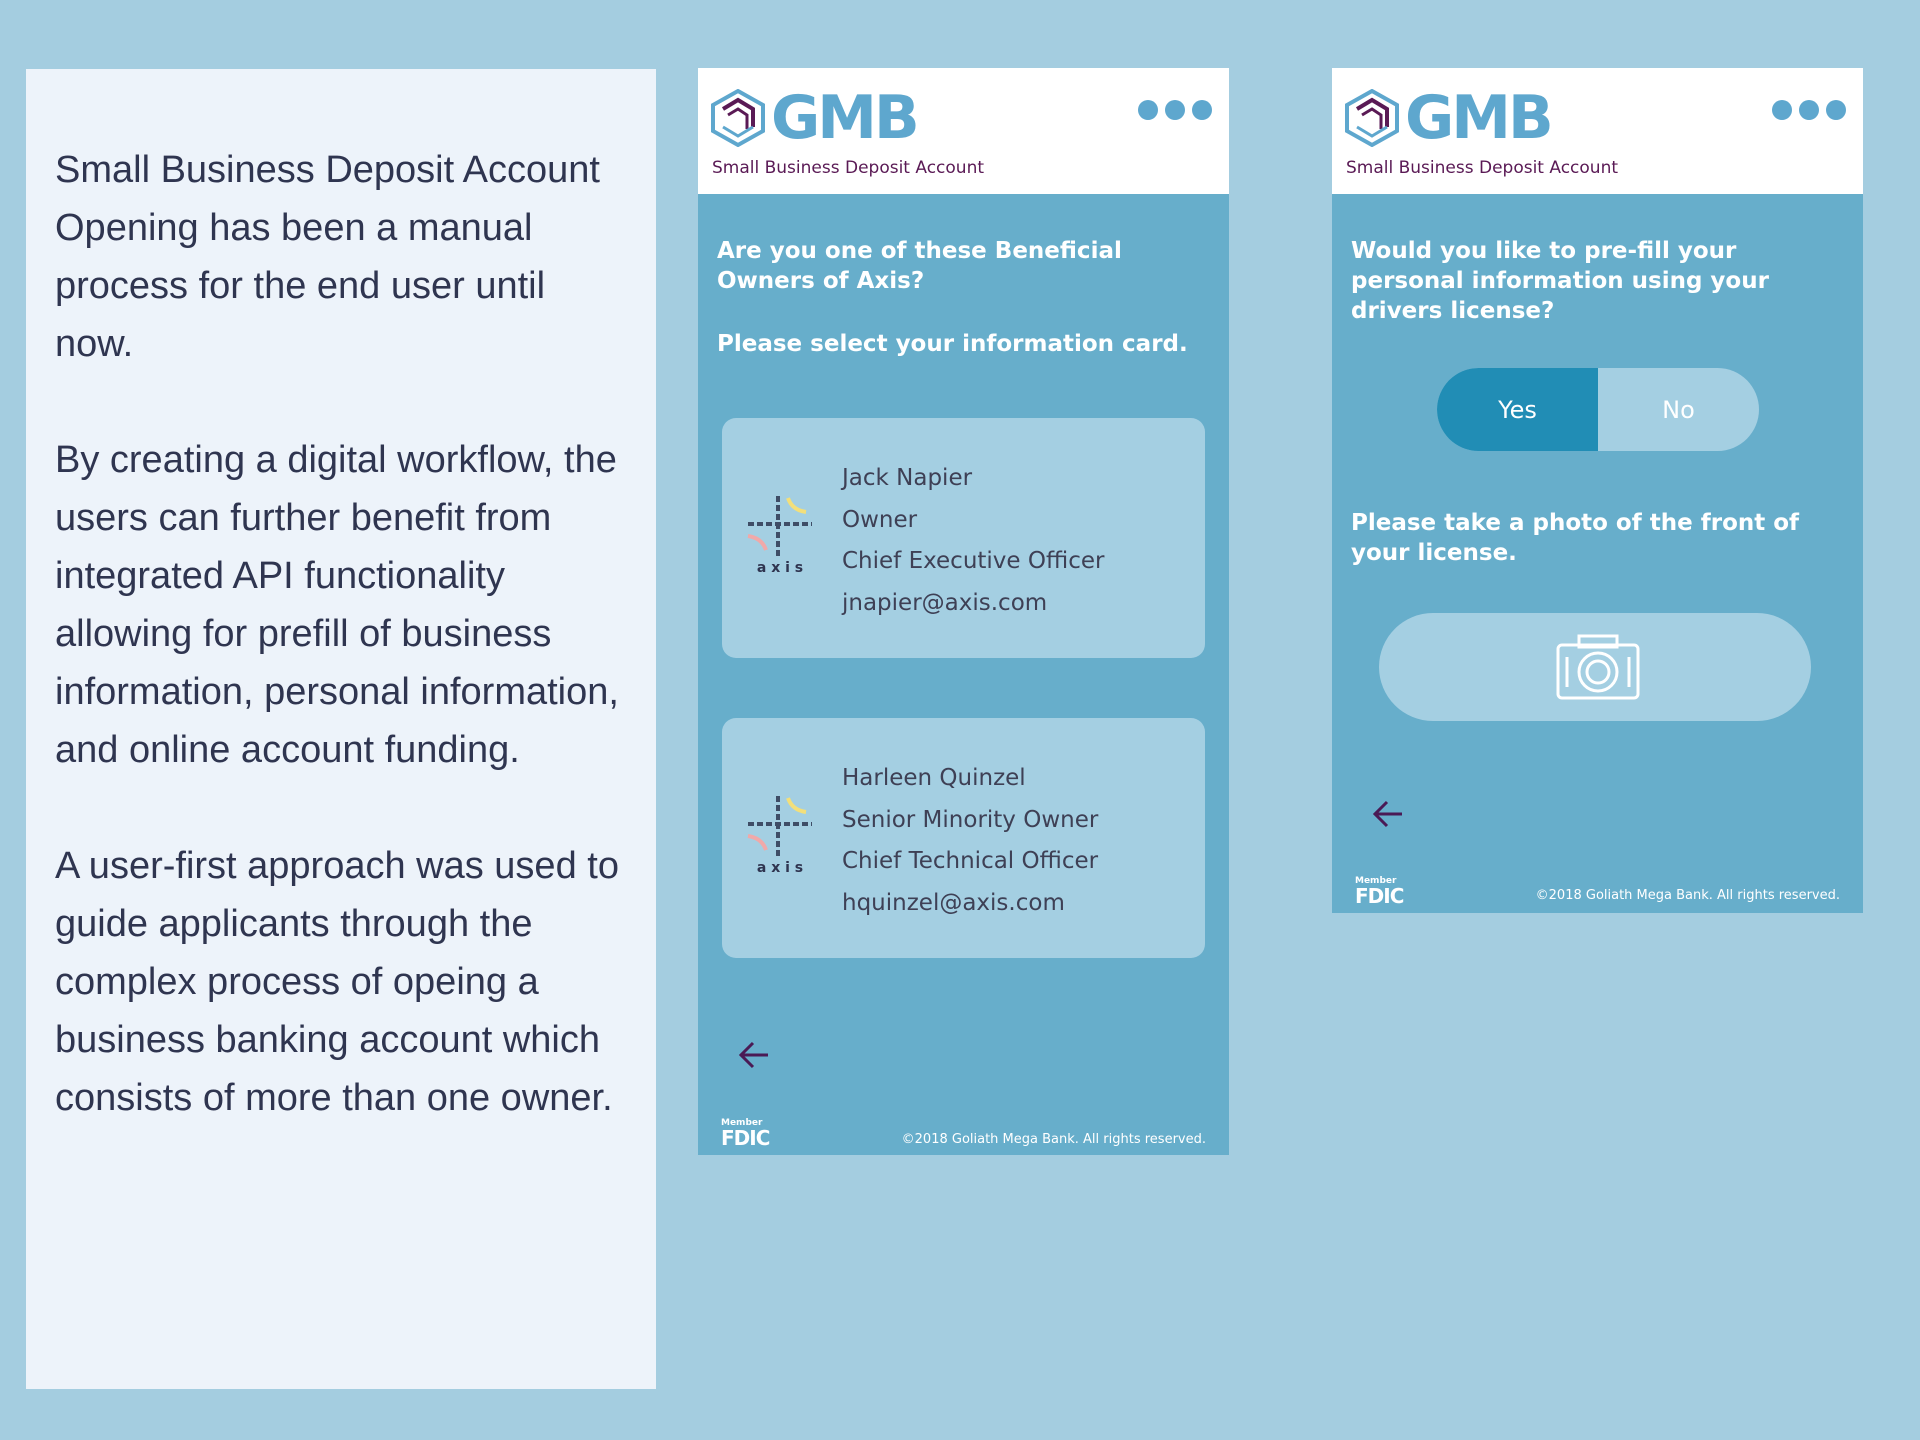 This screenshot has width=1920, height=1440. I want to click on take-photo-button, so click(1595, 667).